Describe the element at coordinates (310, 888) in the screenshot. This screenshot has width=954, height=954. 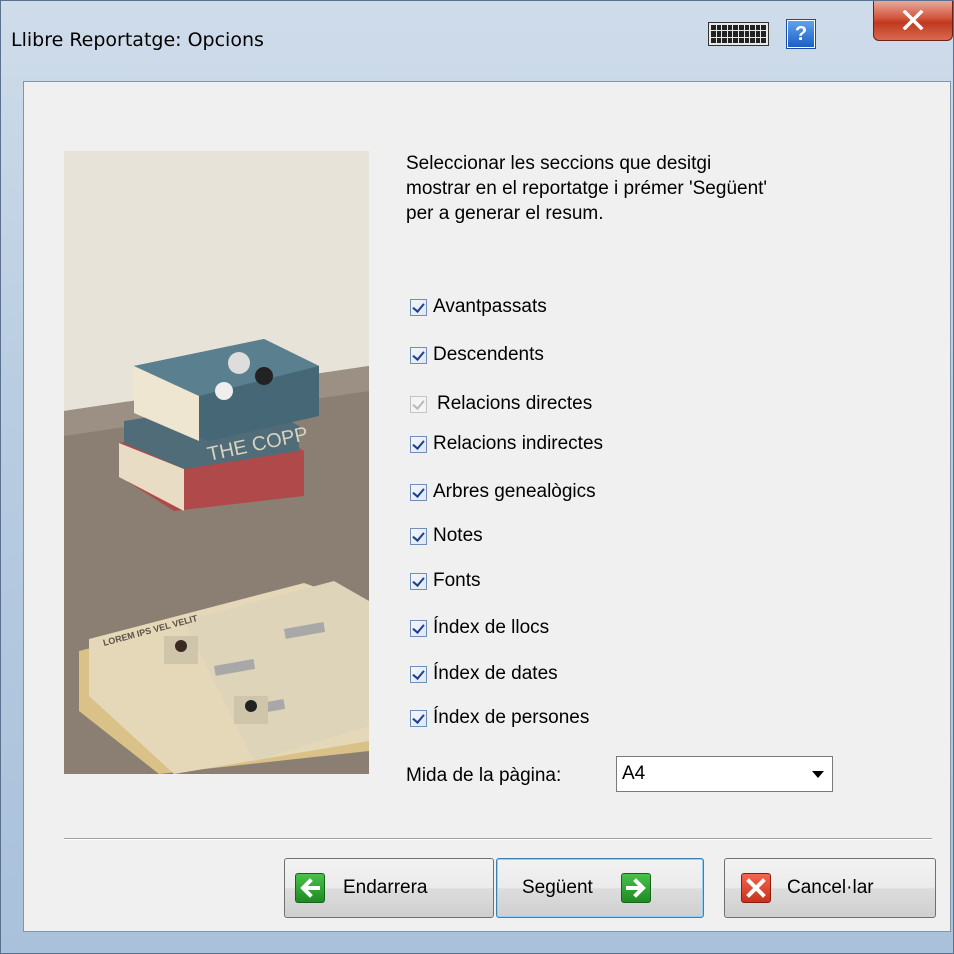
I see `arrow-left-icon` at that location.